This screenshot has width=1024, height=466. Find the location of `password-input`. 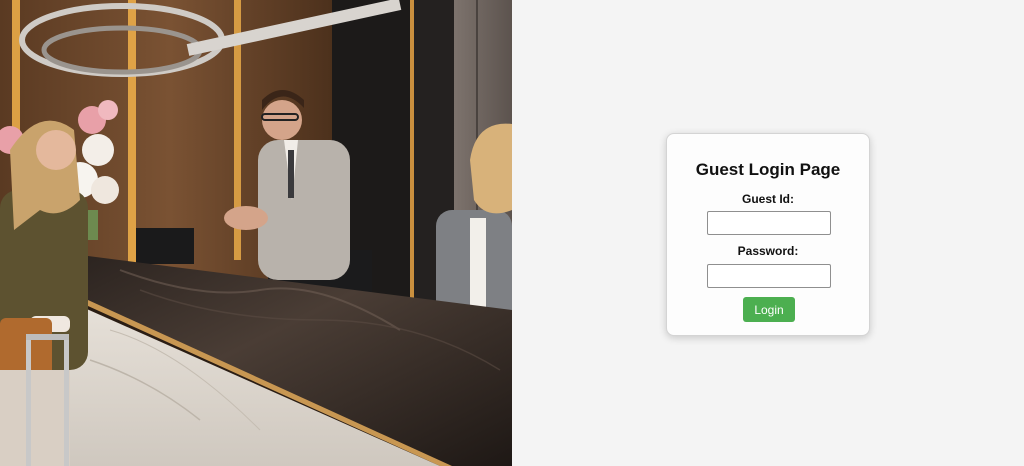

password-input is located at coordinates (769, 276).